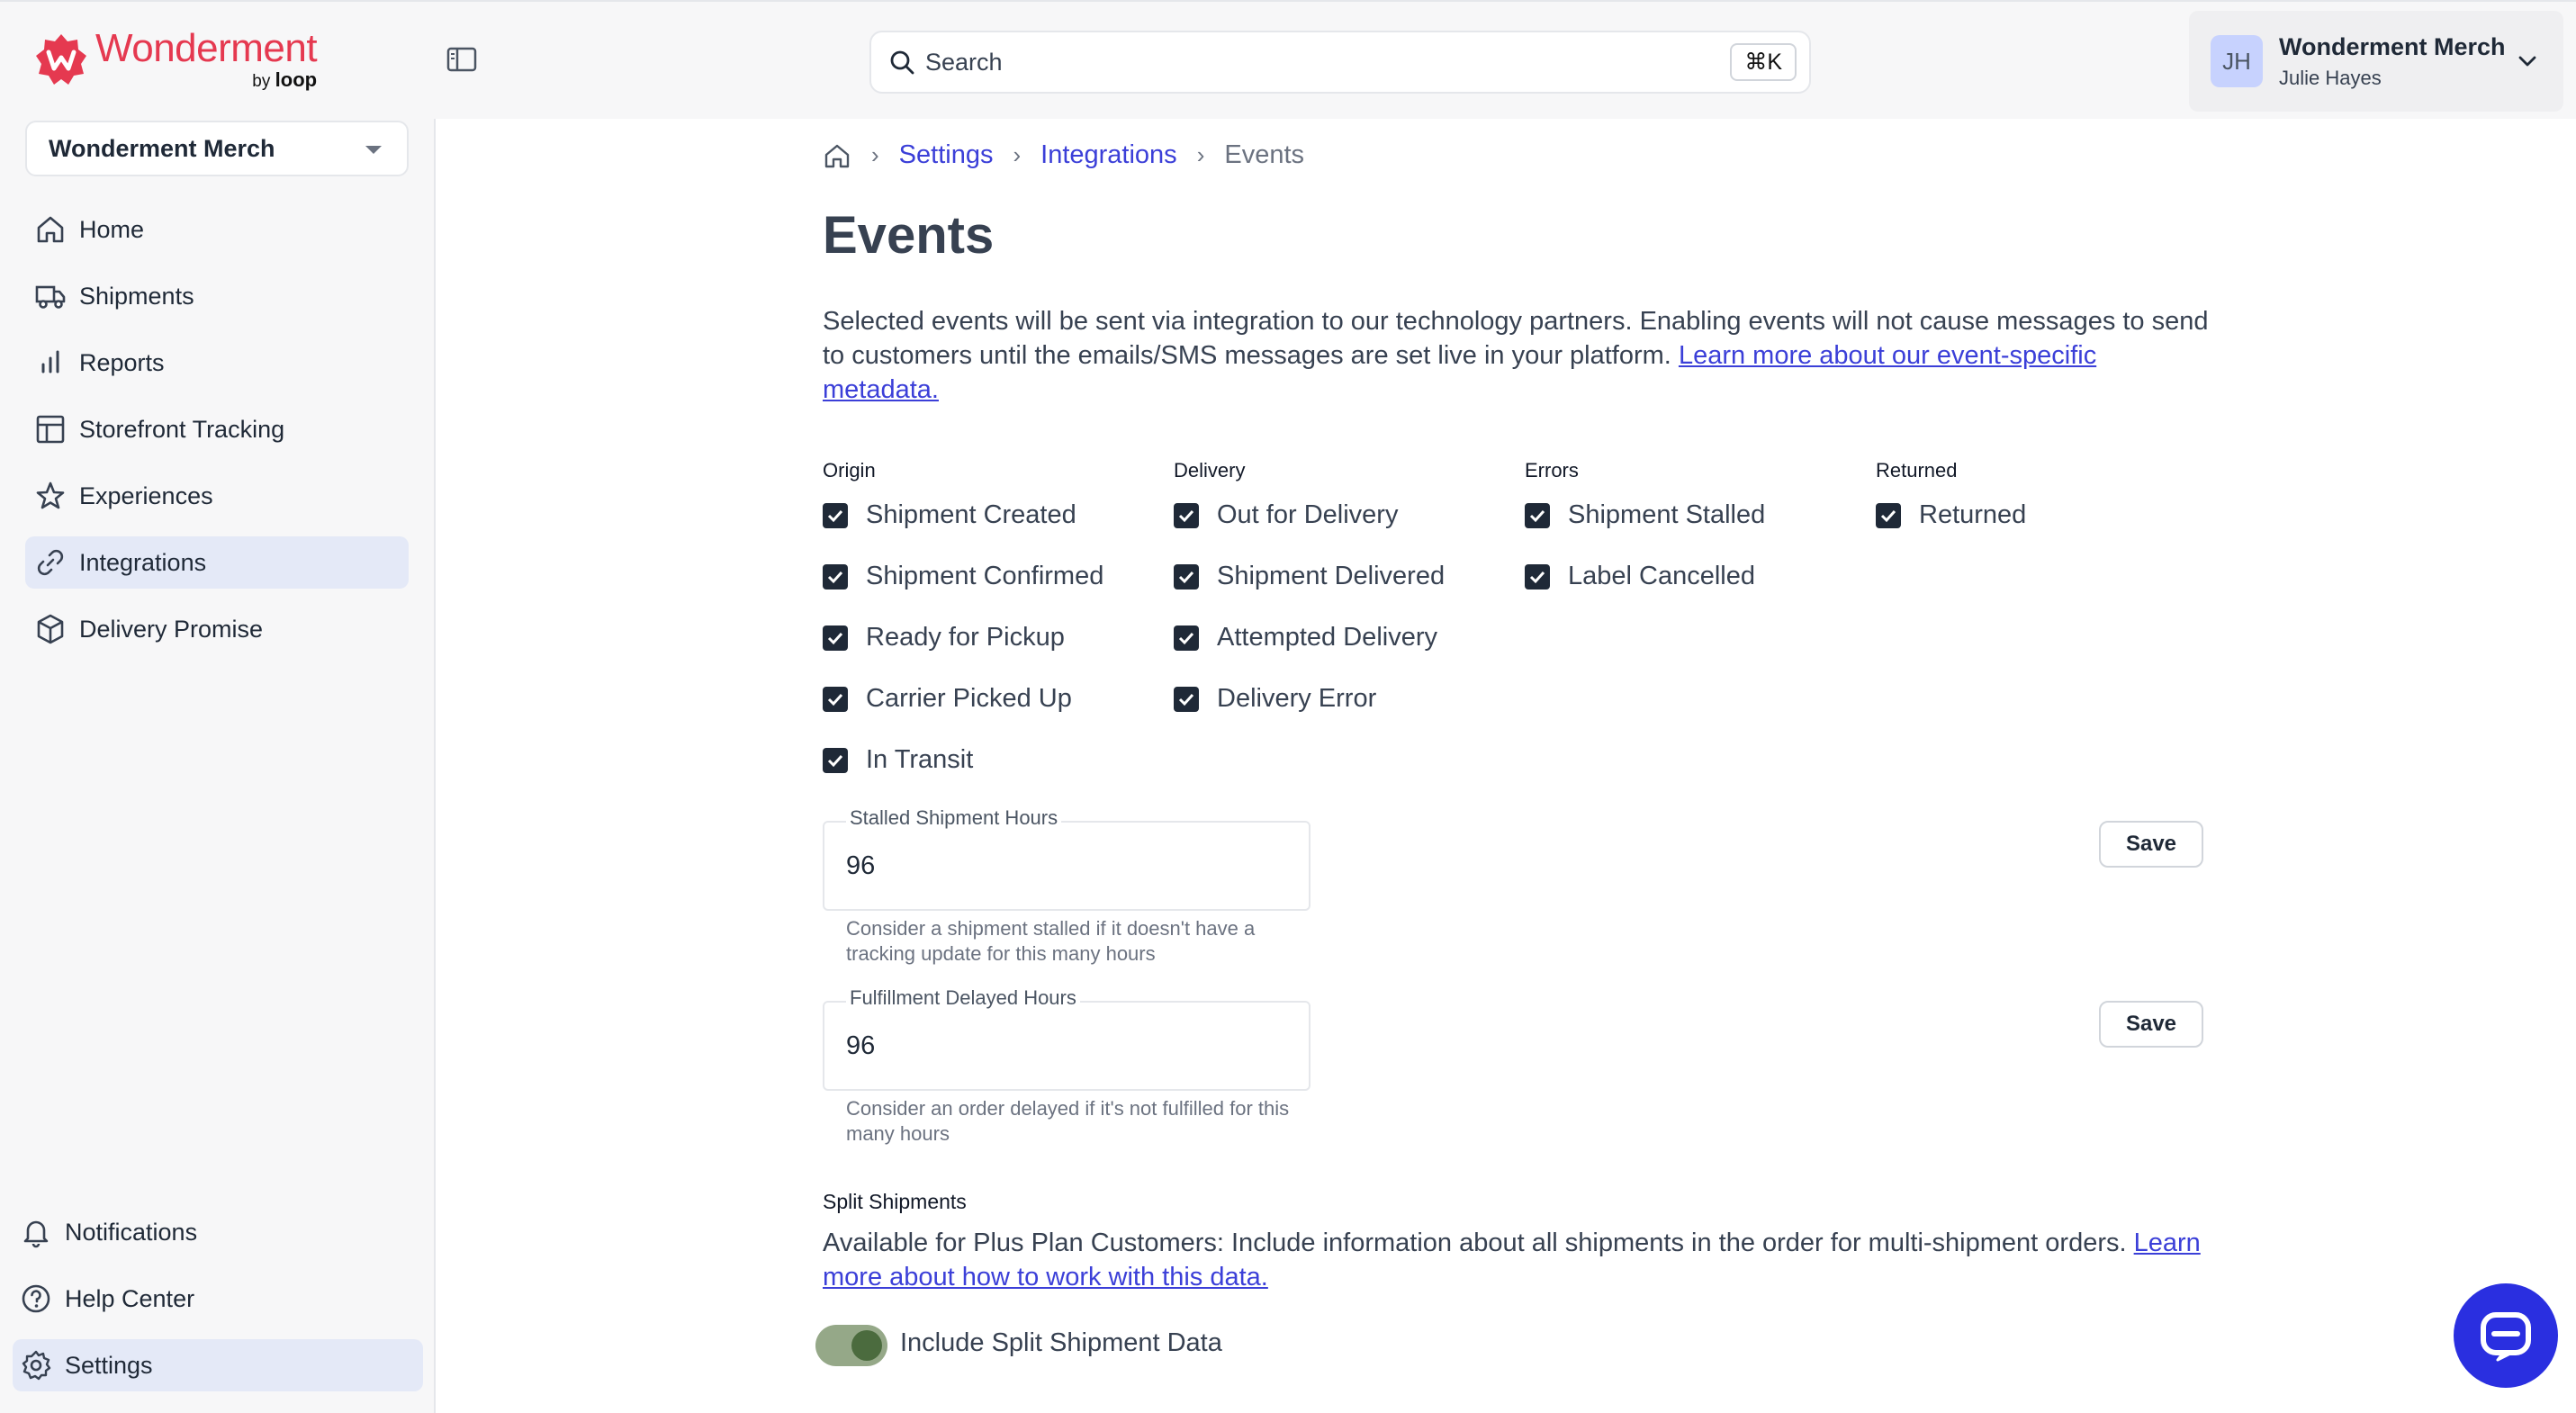 The image size is (2576, 1413). I want to click on checkbox-label: Shipment Created, so click(971, 515).